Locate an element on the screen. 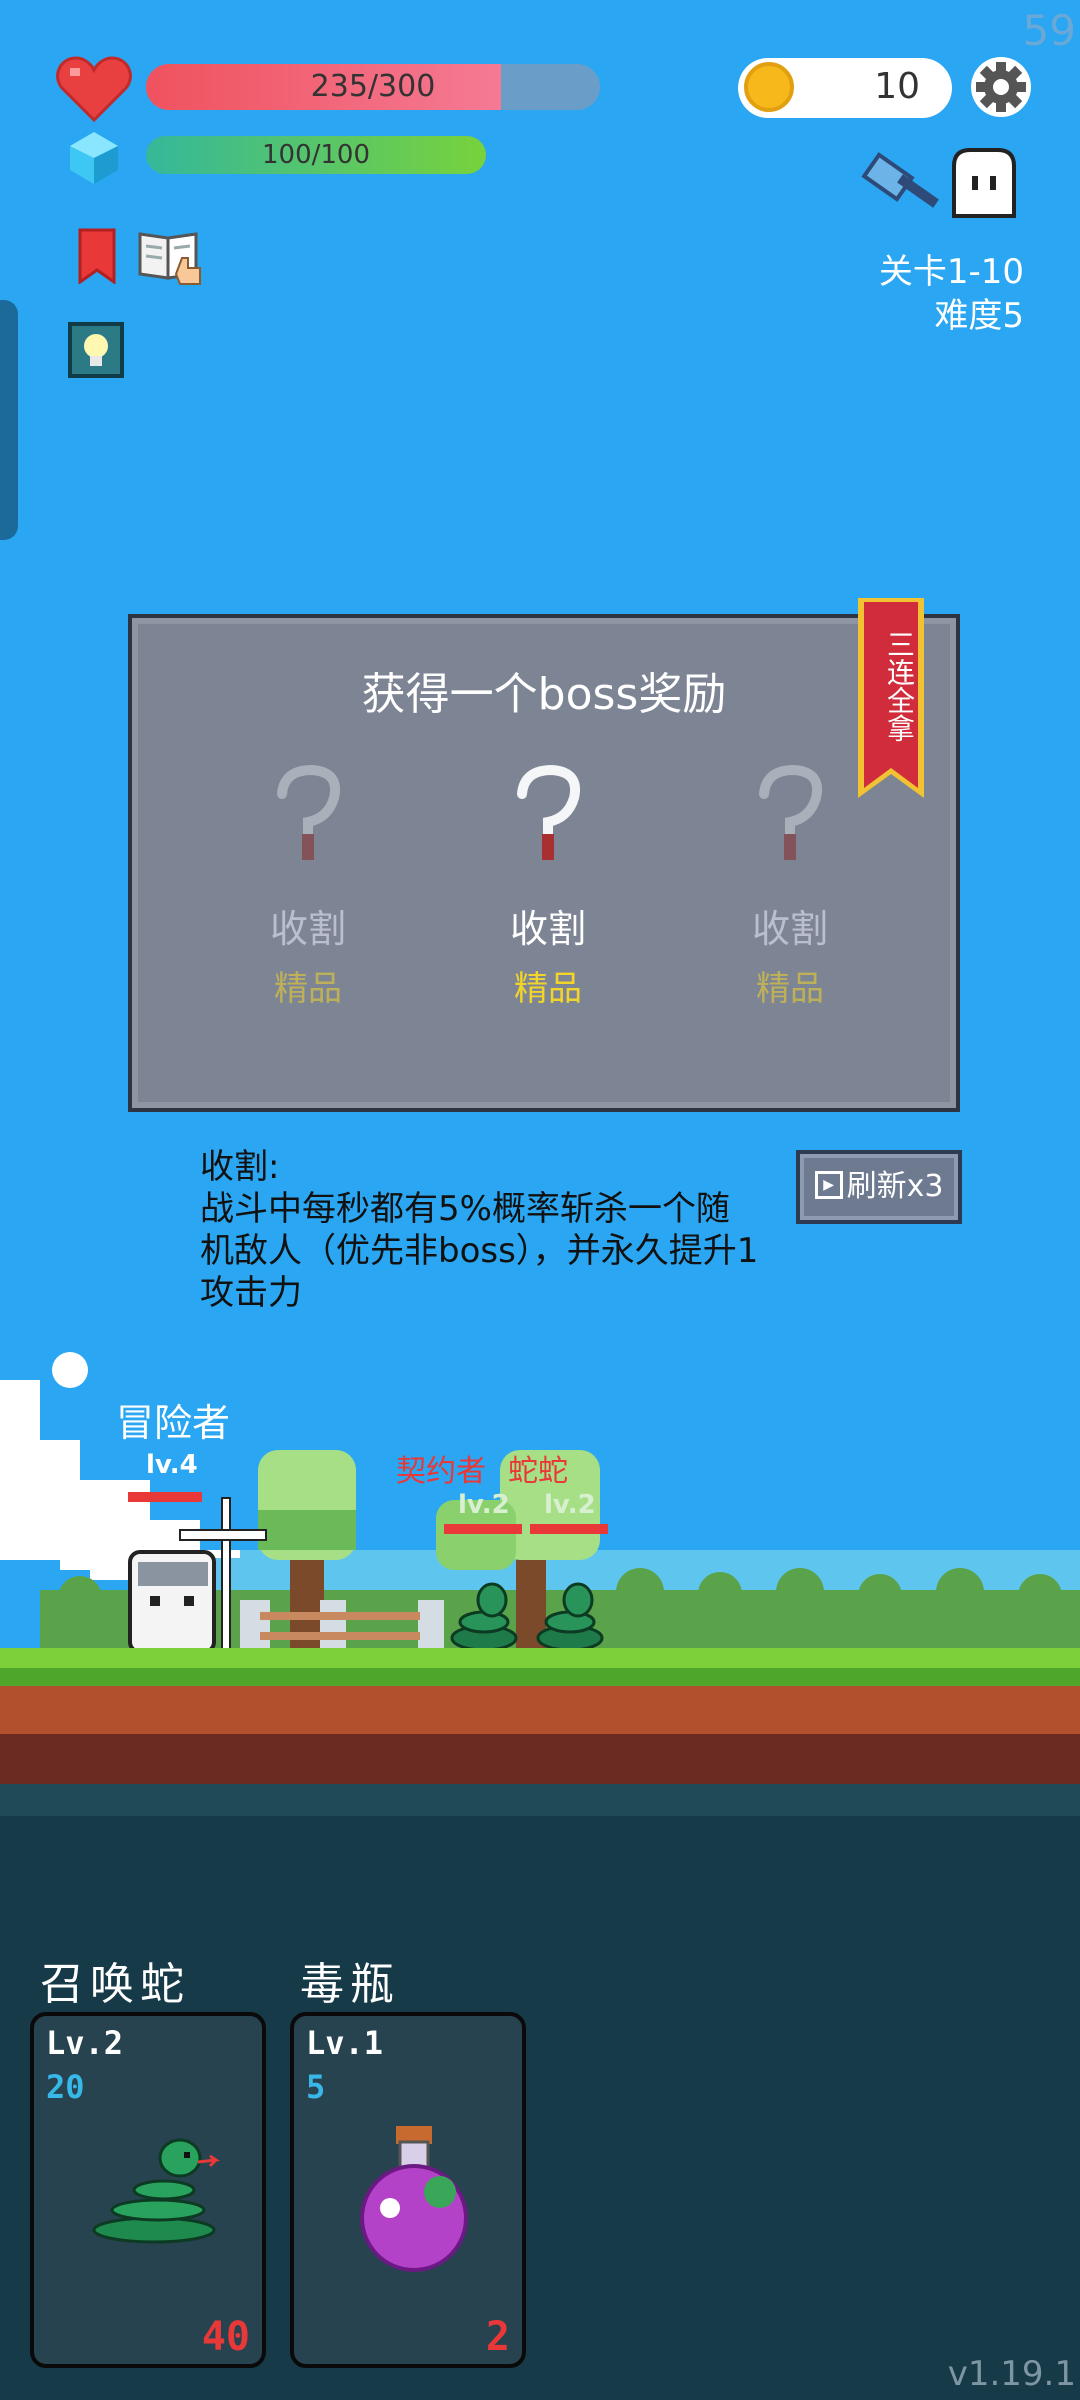  mana-bar: 100/100 is located at coordinates (316, 155).